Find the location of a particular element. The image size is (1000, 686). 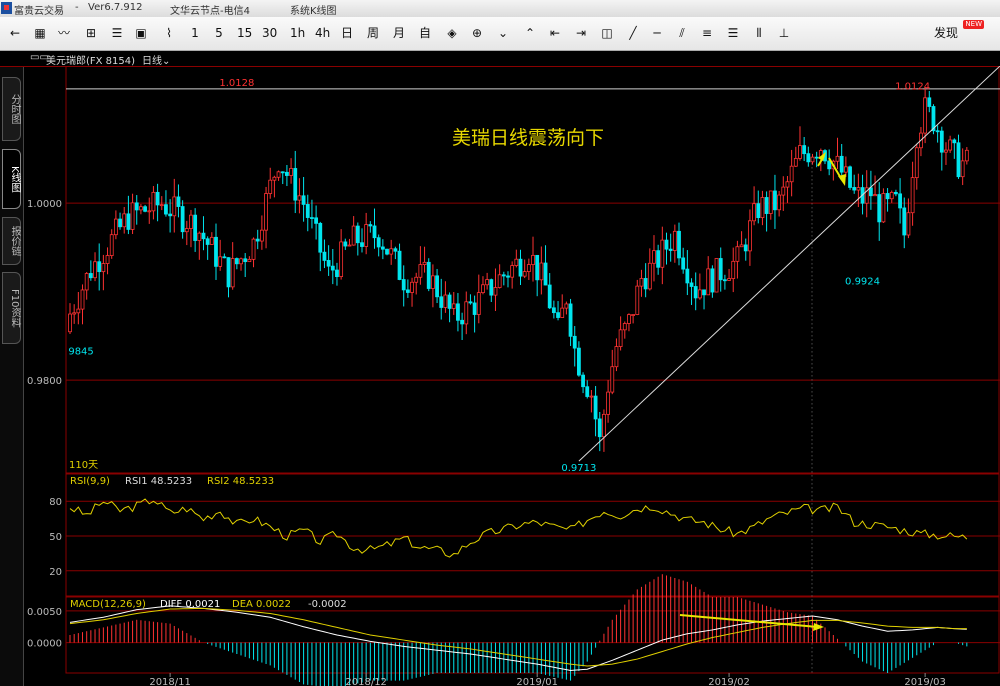

period-1m-button: 1 is located at coordinates (195, 33).